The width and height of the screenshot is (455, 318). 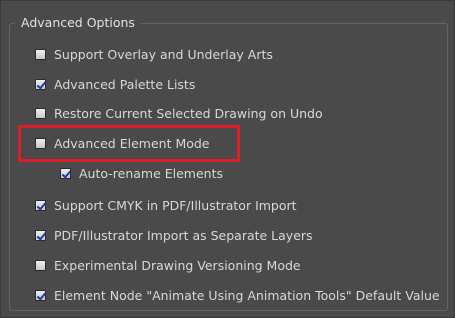 I want to click on option-label: Advanced Palette Lists, so click(x=125, y=84).